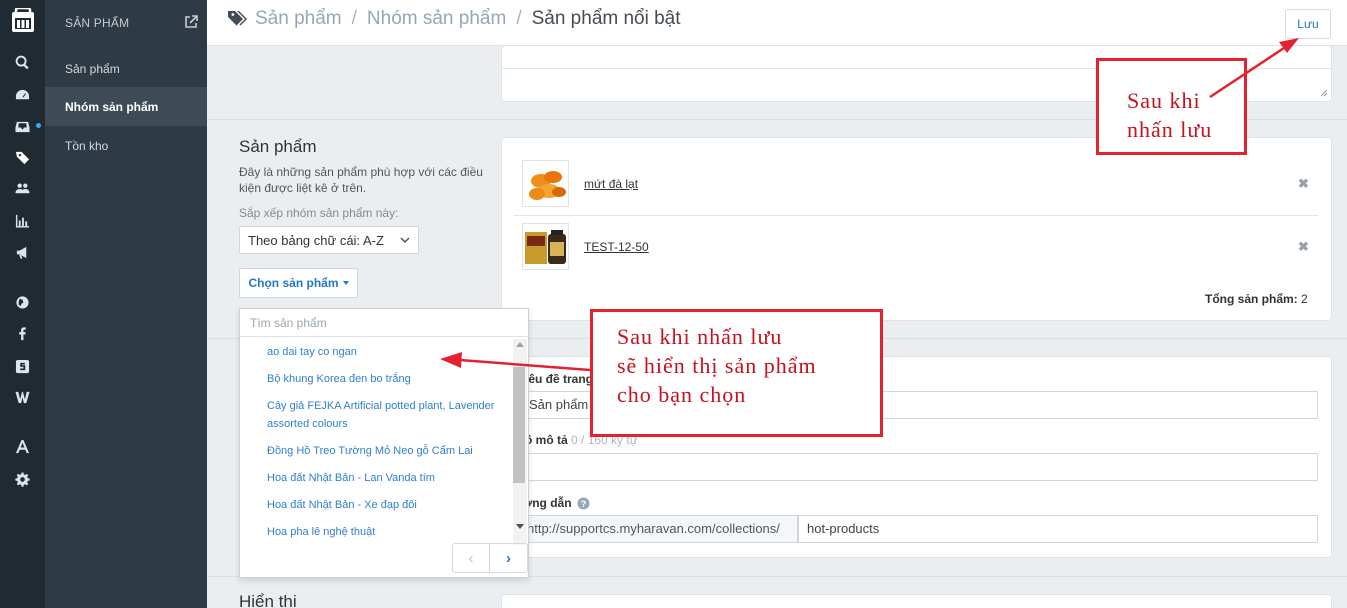  Describe the element at coordinates (23, 21) in the screenshot. I see `haravan-logo-icon` at that location.